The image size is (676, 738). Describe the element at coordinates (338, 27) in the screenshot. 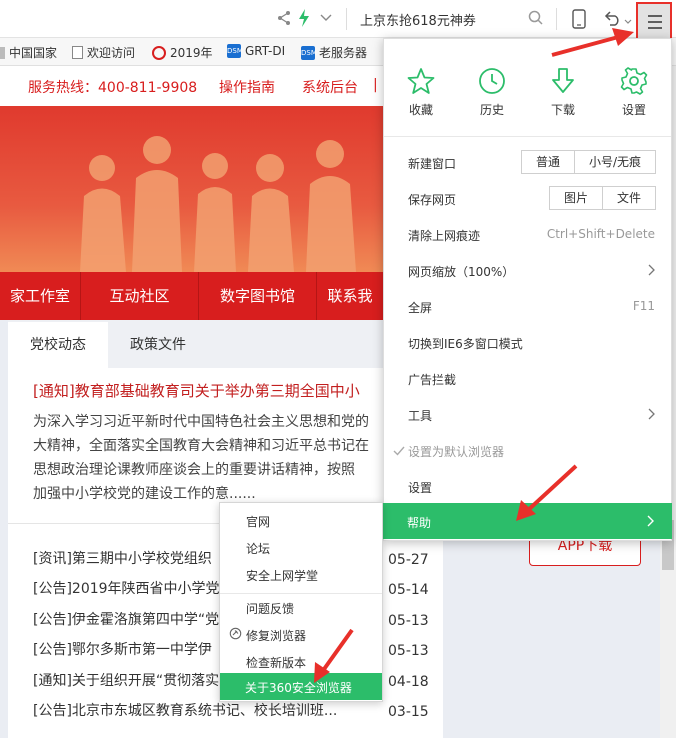

I see `browser-toolbar: 上京东抢618元神券` at that location.